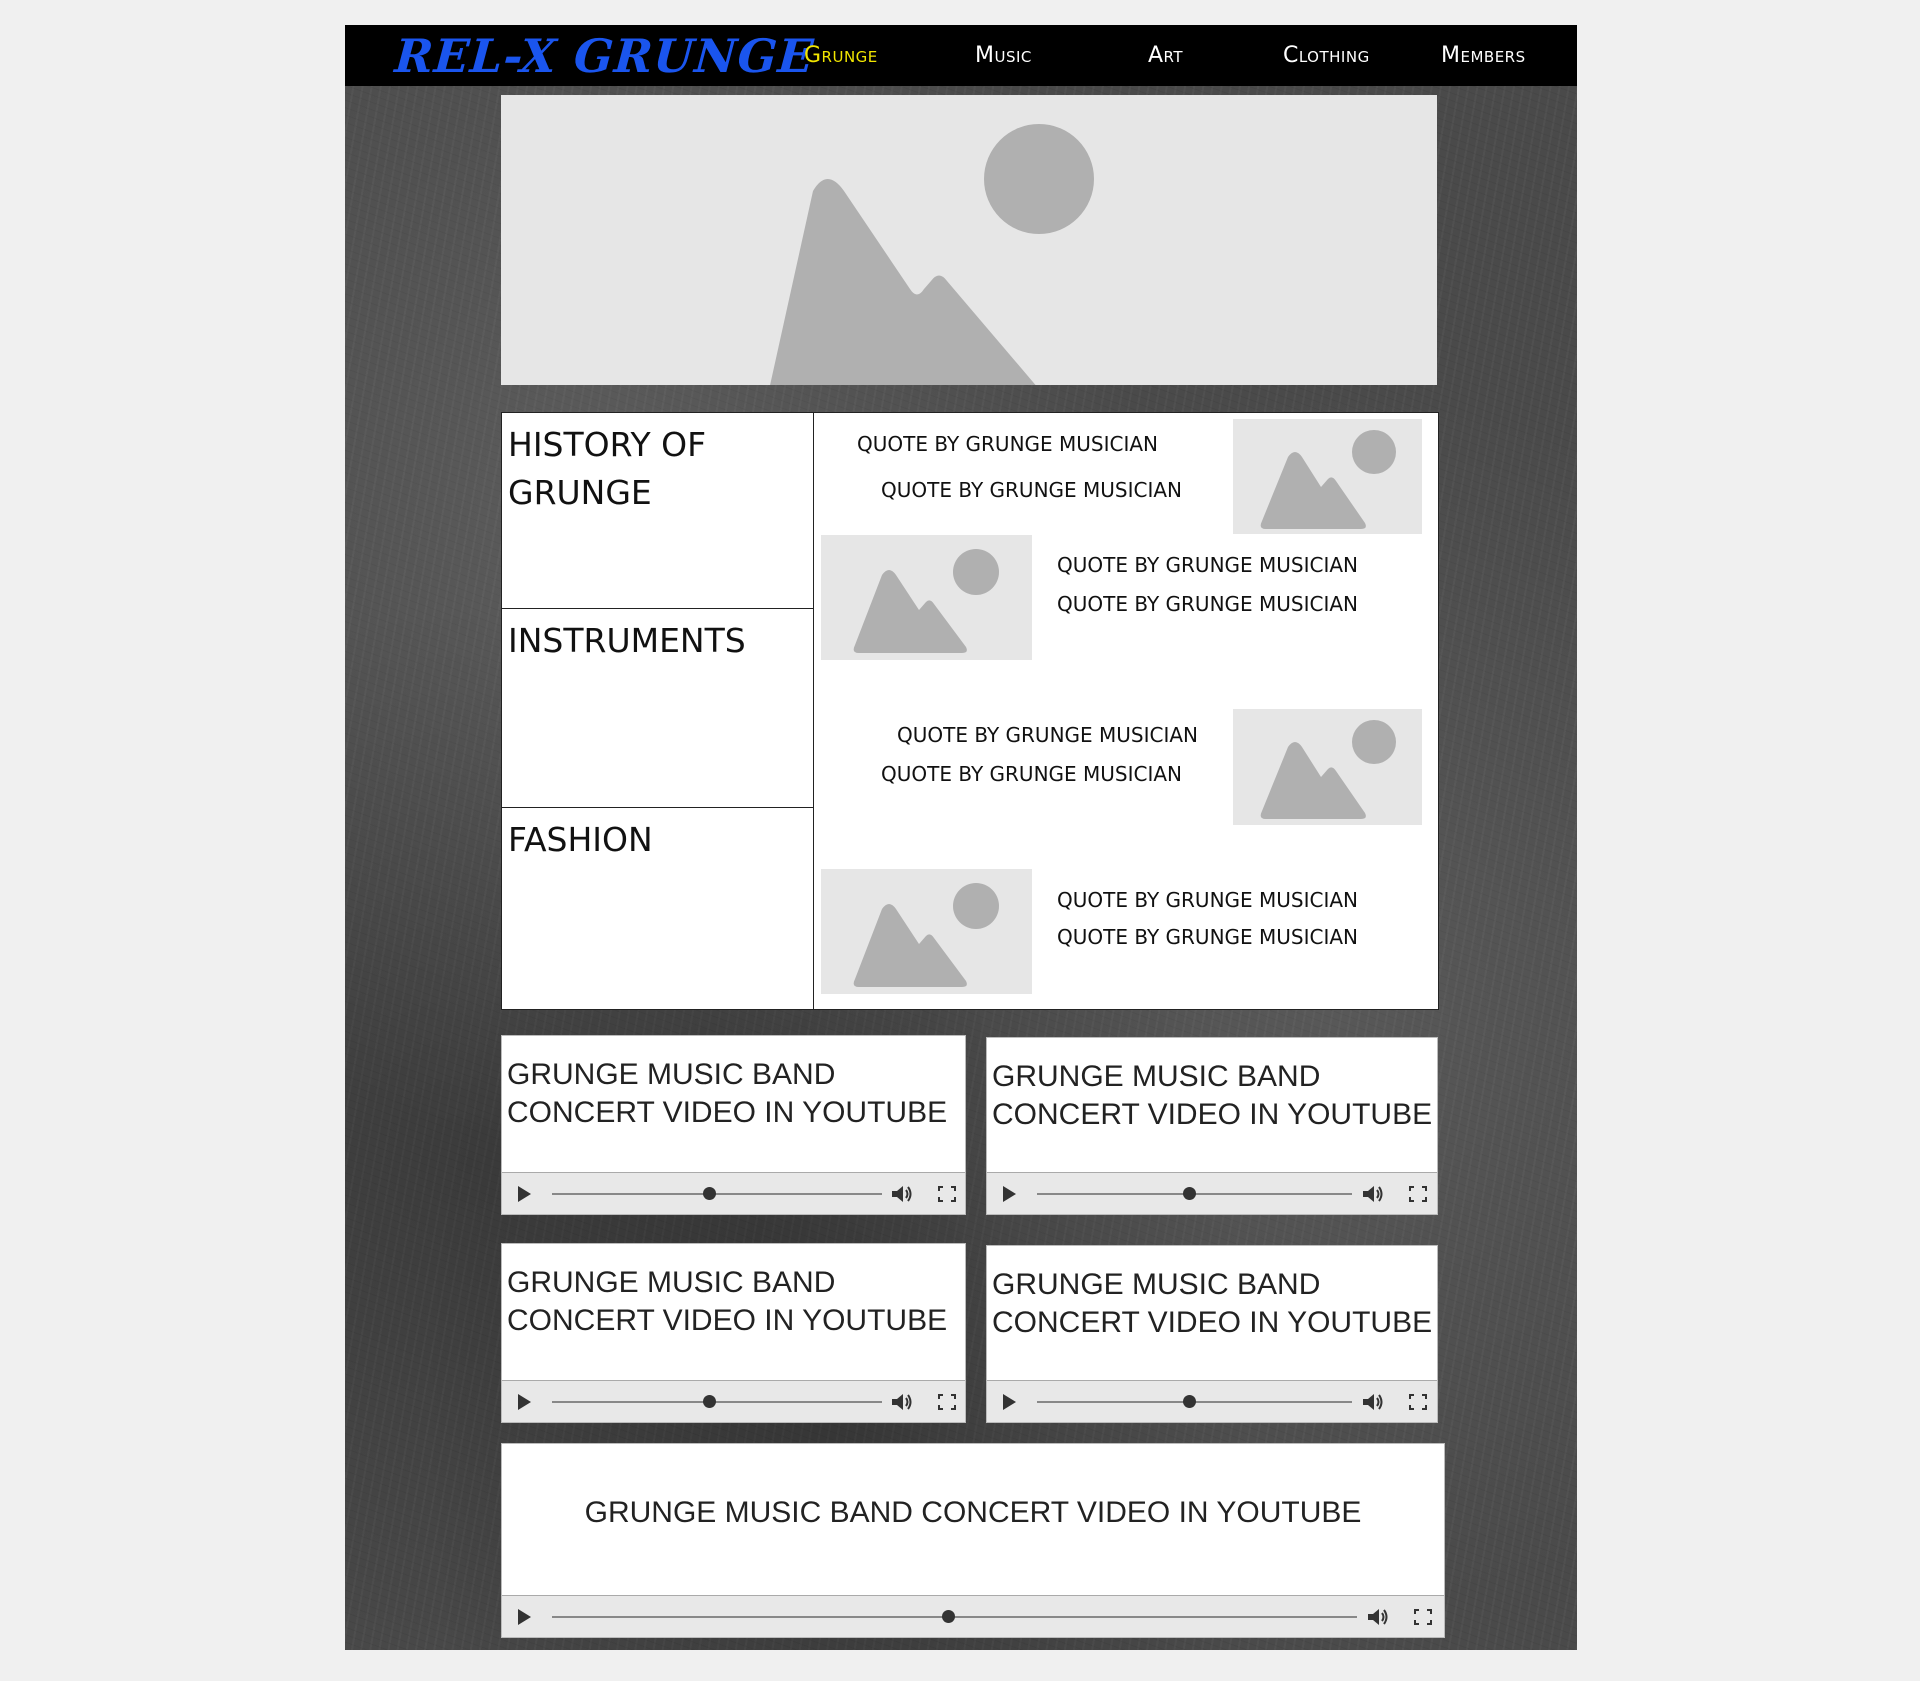 The height and width of the screenshot is (1681, 1920). What do you see at coordinates (1326, 55) in the screenshot?
I see `nav-clothing: Clothing` at bounding box center [1326, 55].